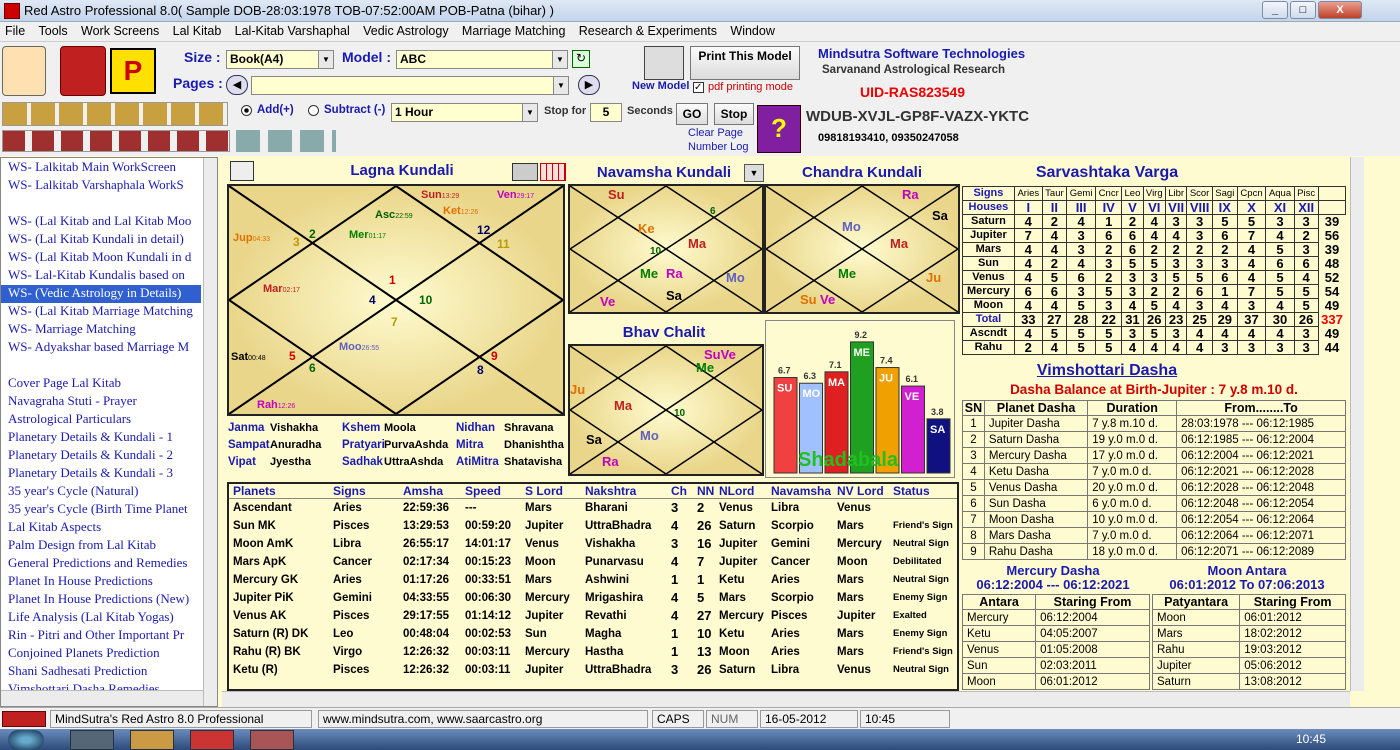  I want to click on planet-cell: ---, so click(471, 507).